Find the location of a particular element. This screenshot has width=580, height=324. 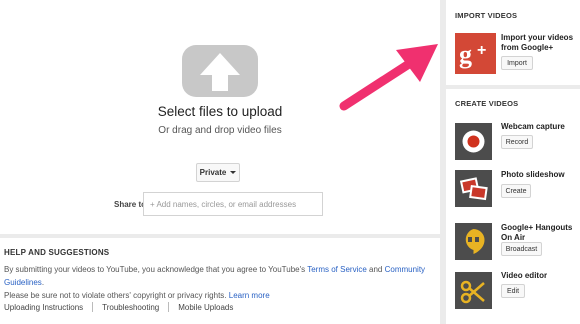

troubleshooting-link: Troubleshooting is located at coordinates (130, 307).